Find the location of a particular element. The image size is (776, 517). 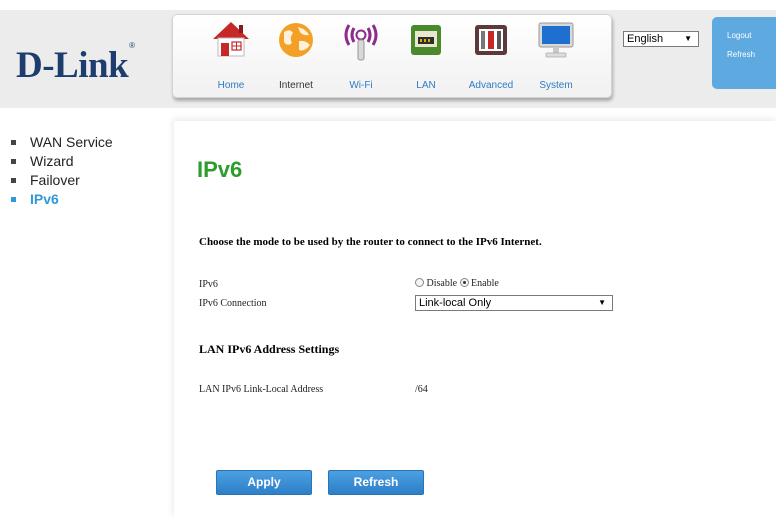

nav-internet: Internet is located at coordinates (296, 55).